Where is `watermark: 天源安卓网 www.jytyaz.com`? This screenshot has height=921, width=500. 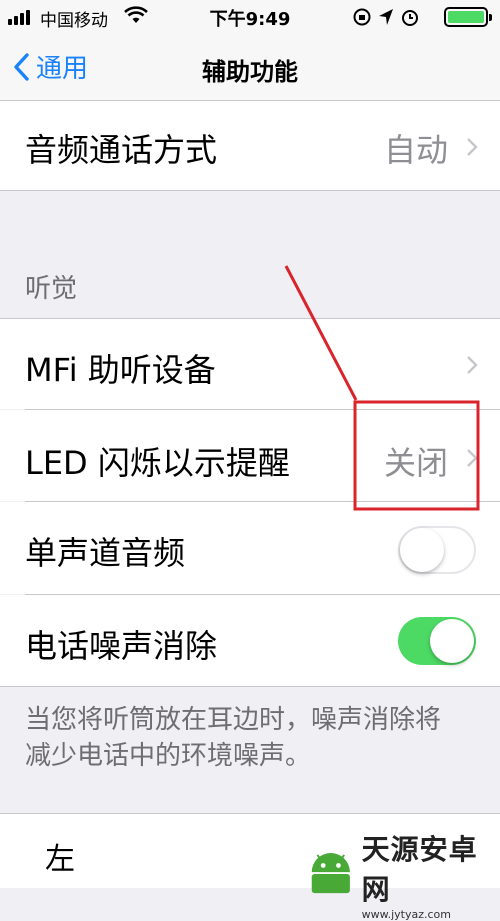
watermark: 天源安卓网 www.jytyaz.com is located at coordinates (403, 874).